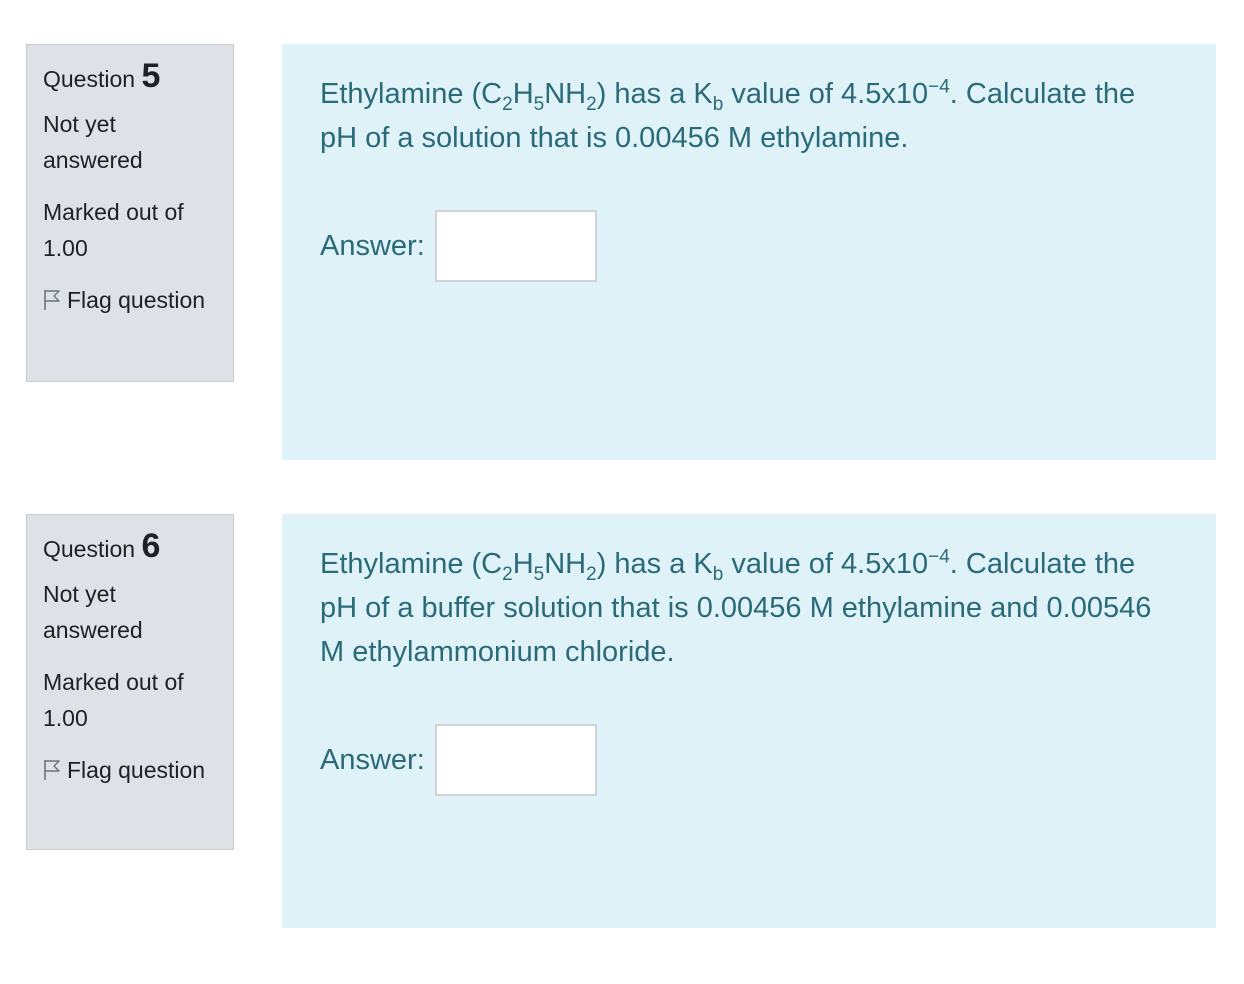 The width and height of the screenshot is (1244, 984). I want to click on question-number: 6, so click(151, 546).